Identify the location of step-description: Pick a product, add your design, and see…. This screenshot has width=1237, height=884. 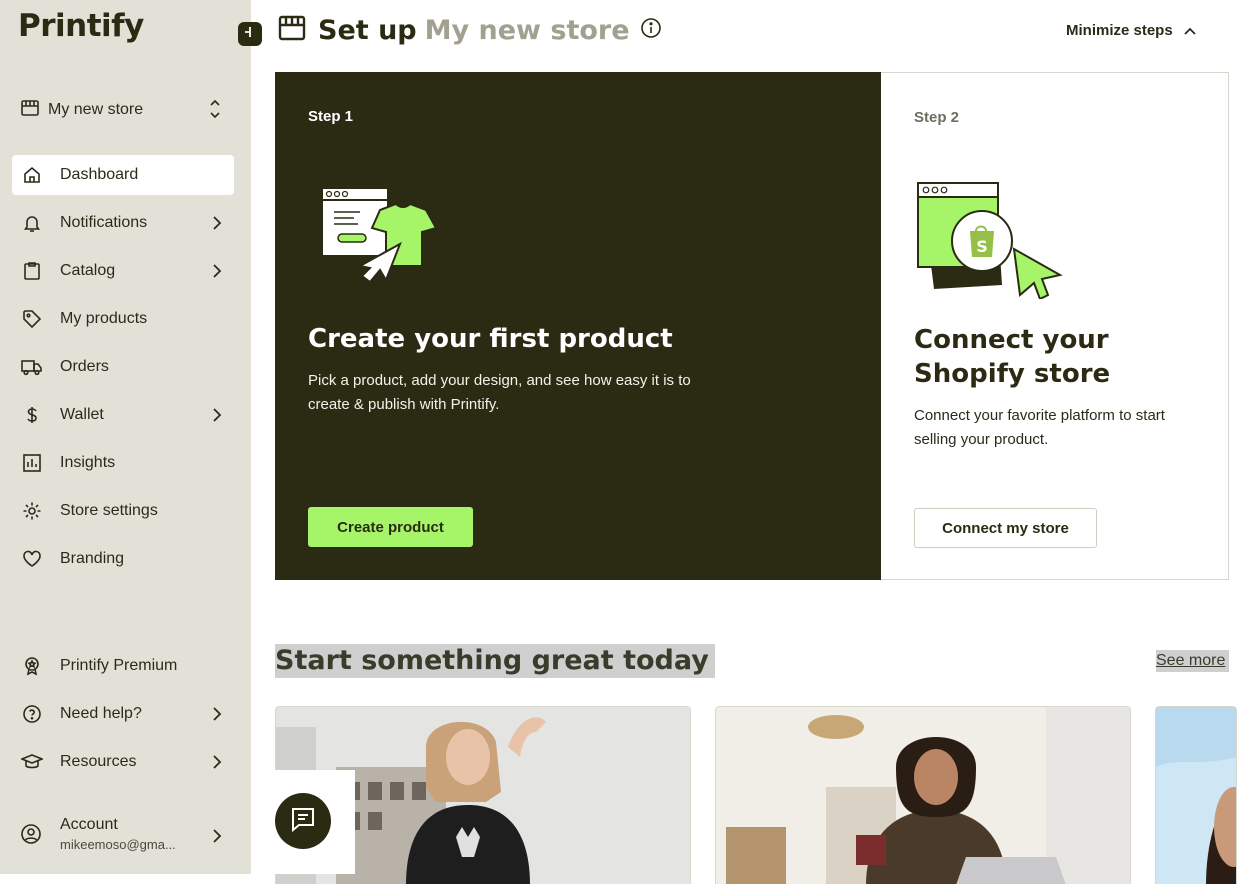
(499, 392).